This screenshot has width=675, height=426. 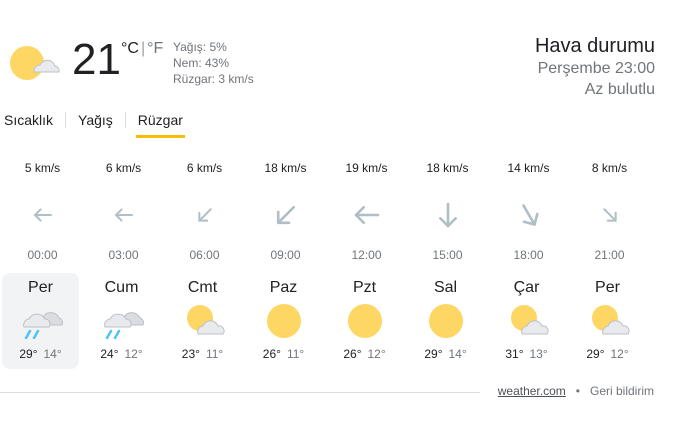 What do you see at coordinates (121, 287) in the screenshot?
I see `day-name: Cum` at bounding box center [121, 287].